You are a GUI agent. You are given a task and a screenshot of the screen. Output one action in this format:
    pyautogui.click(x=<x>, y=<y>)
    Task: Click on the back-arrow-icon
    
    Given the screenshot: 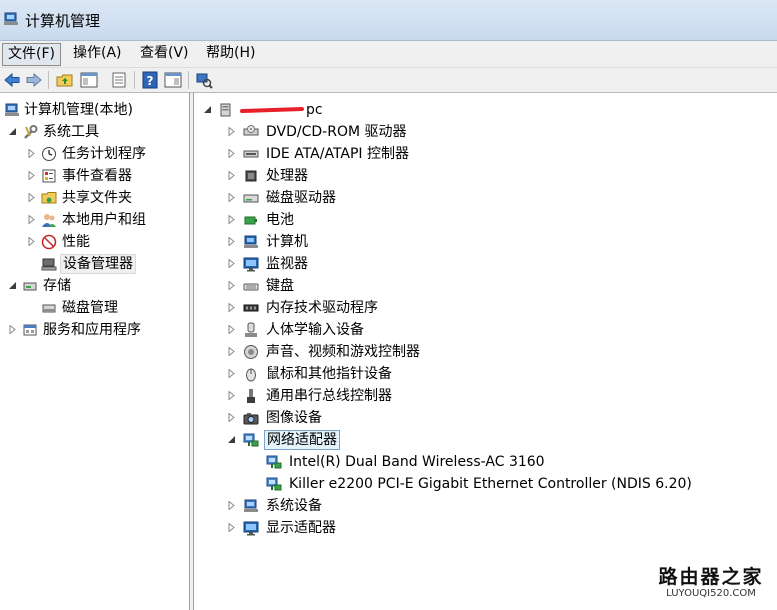 What is the action you would take?
    pyautogui.click(x=12, y=80)
    